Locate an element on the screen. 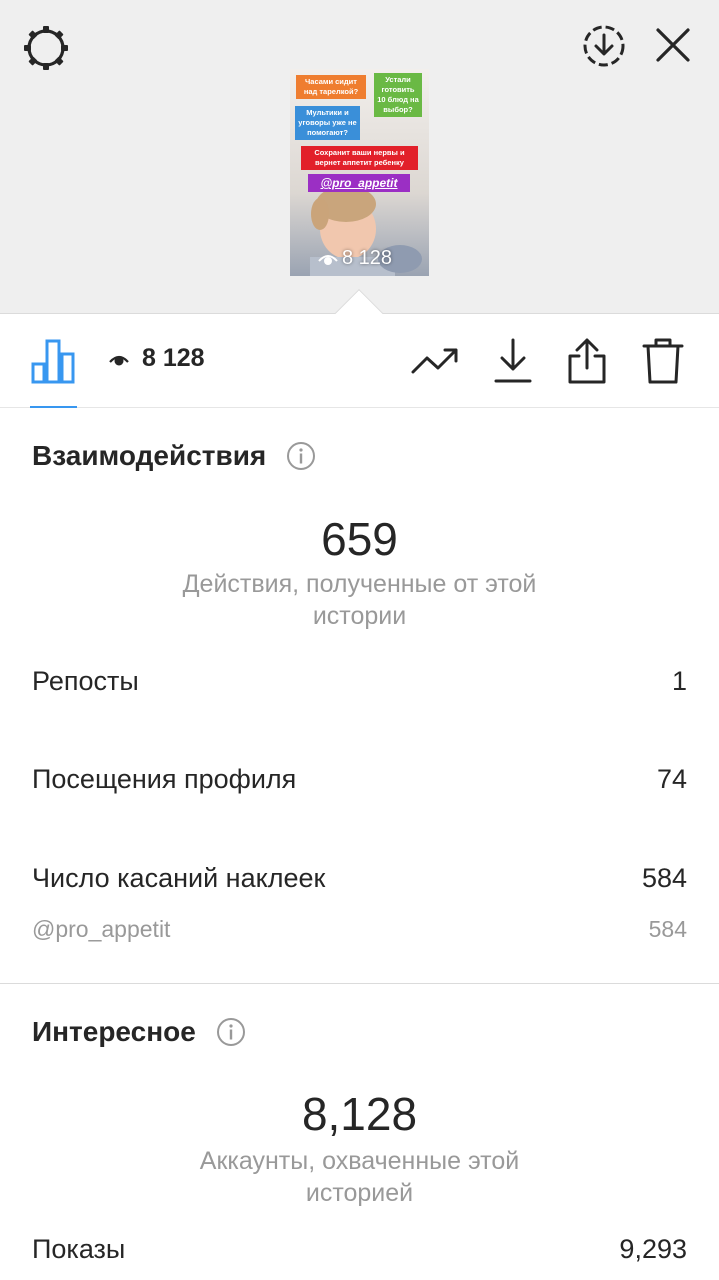 Image resolution: width=719 pixels, height=1280 pixels. gear-icon is located at coordinates (46, 48).